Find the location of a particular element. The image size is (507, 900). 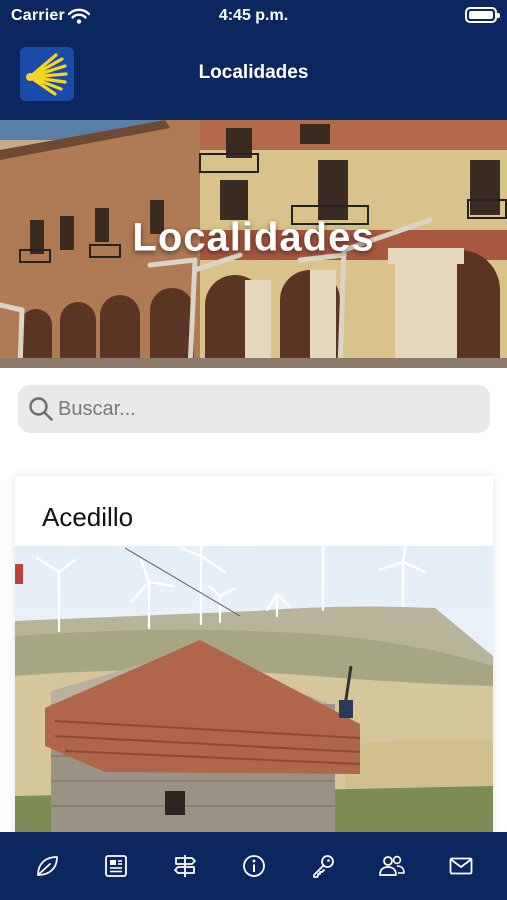

people-icon is located at coordinates (391, 865).